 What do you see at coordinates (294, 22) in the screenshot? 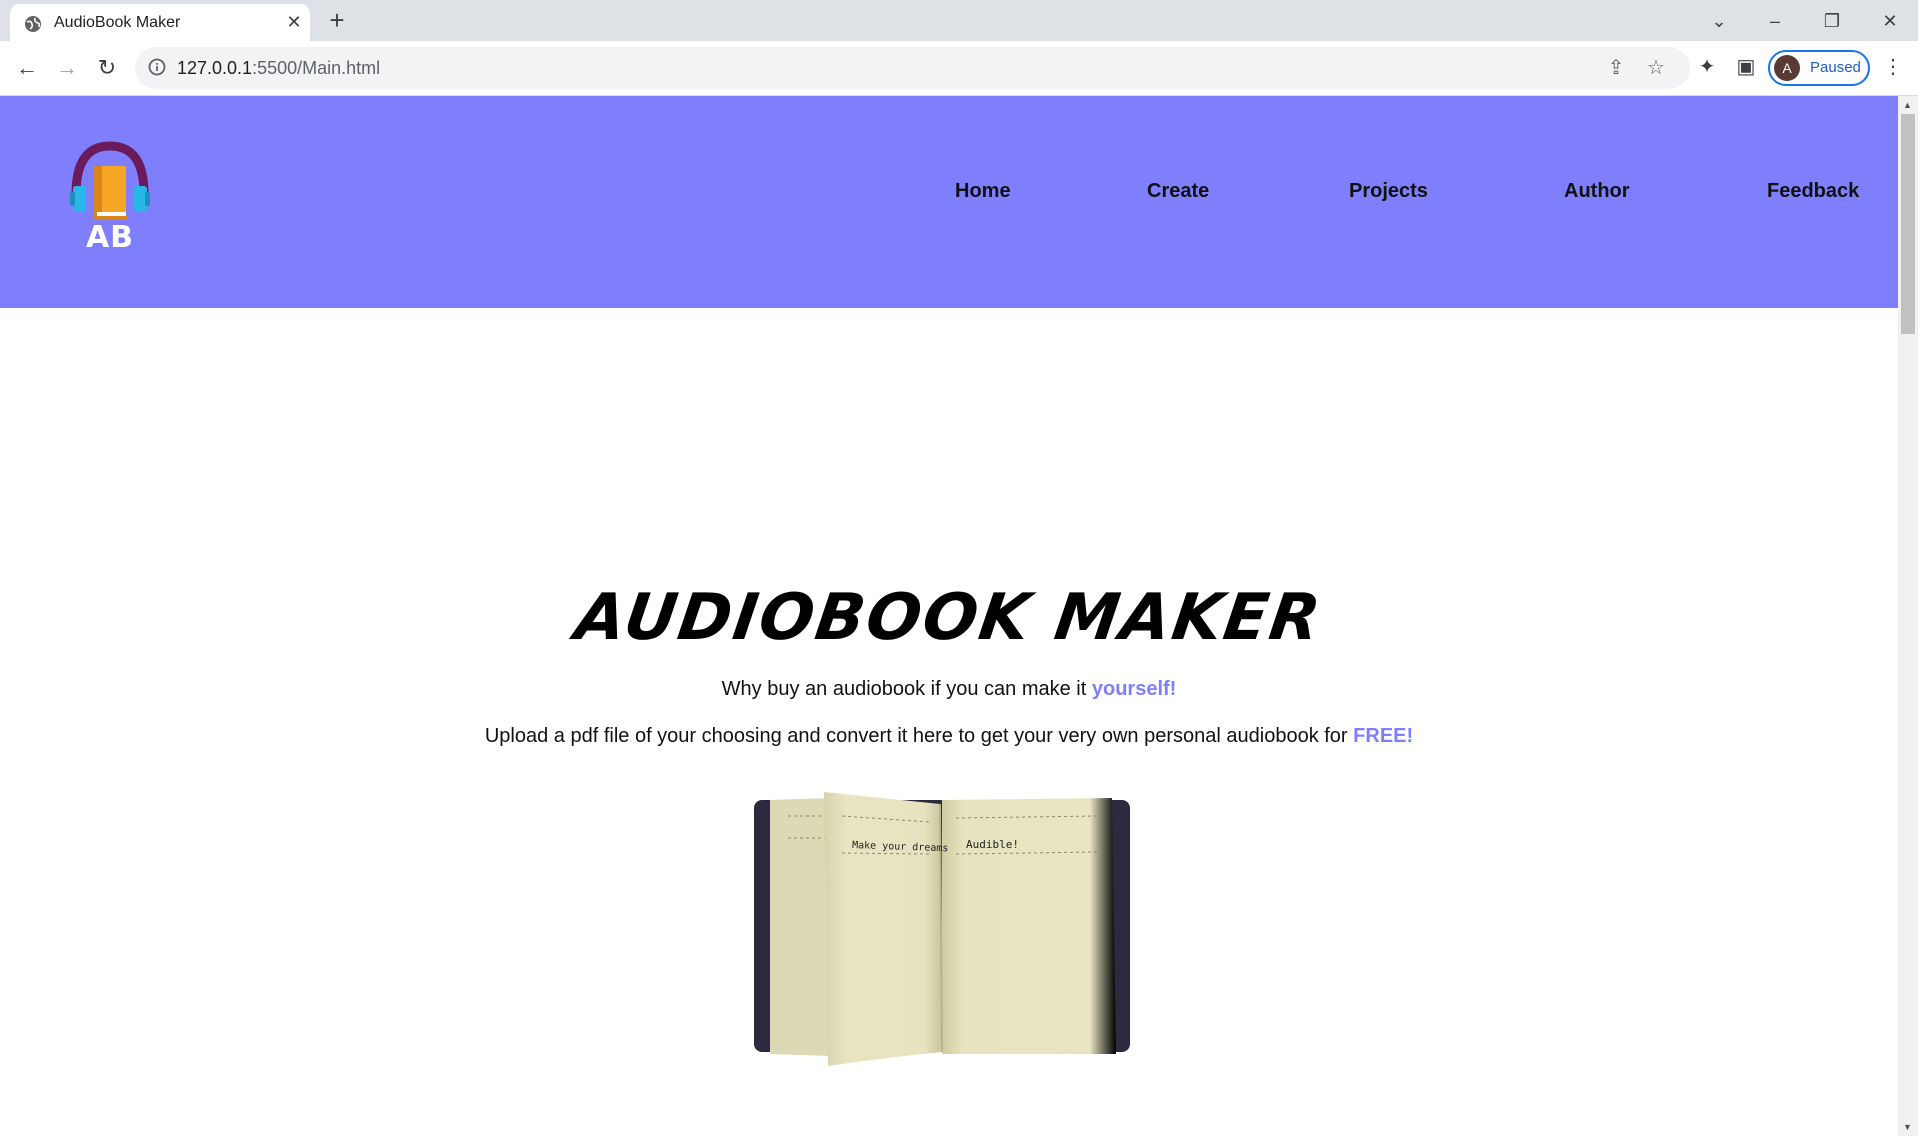
I see `close-tab-icon: ✕` at bounding box center [294, 22].